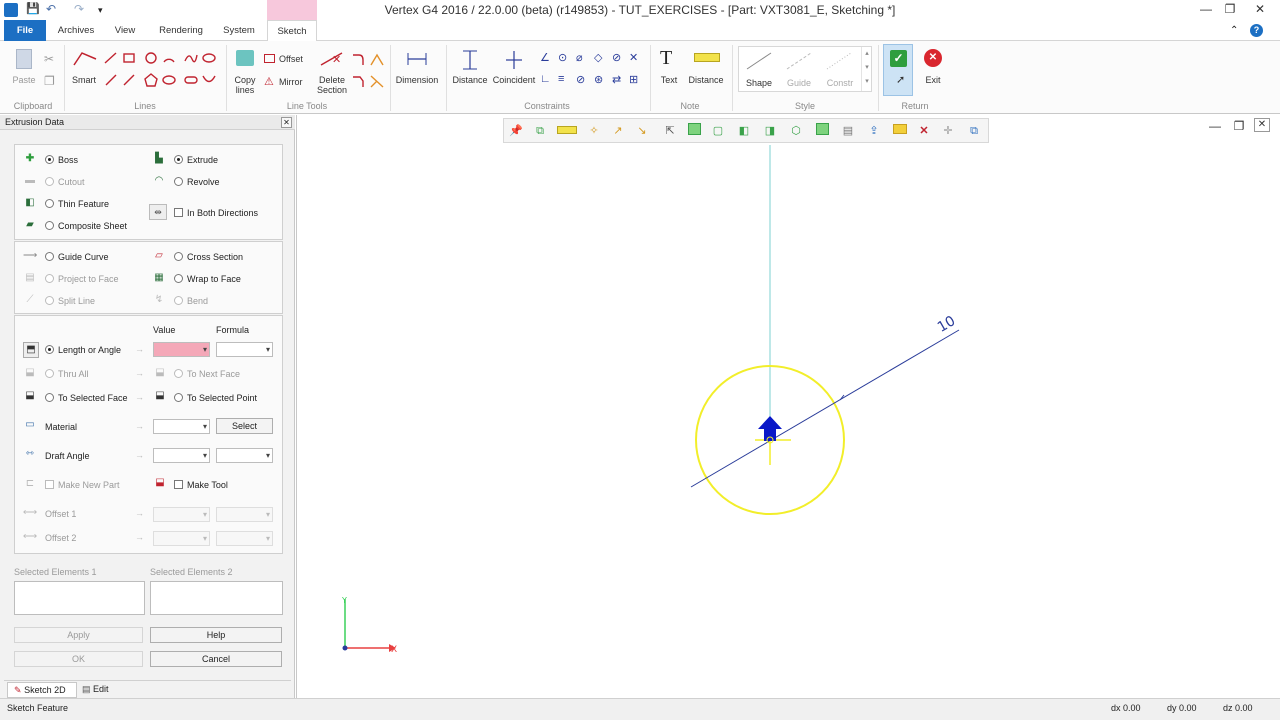 The height and width of the screenshot is (720, 1280). Describe the element at coordinates (1206, 9) in the screenshot. I see `minimize-button: —` at that location.